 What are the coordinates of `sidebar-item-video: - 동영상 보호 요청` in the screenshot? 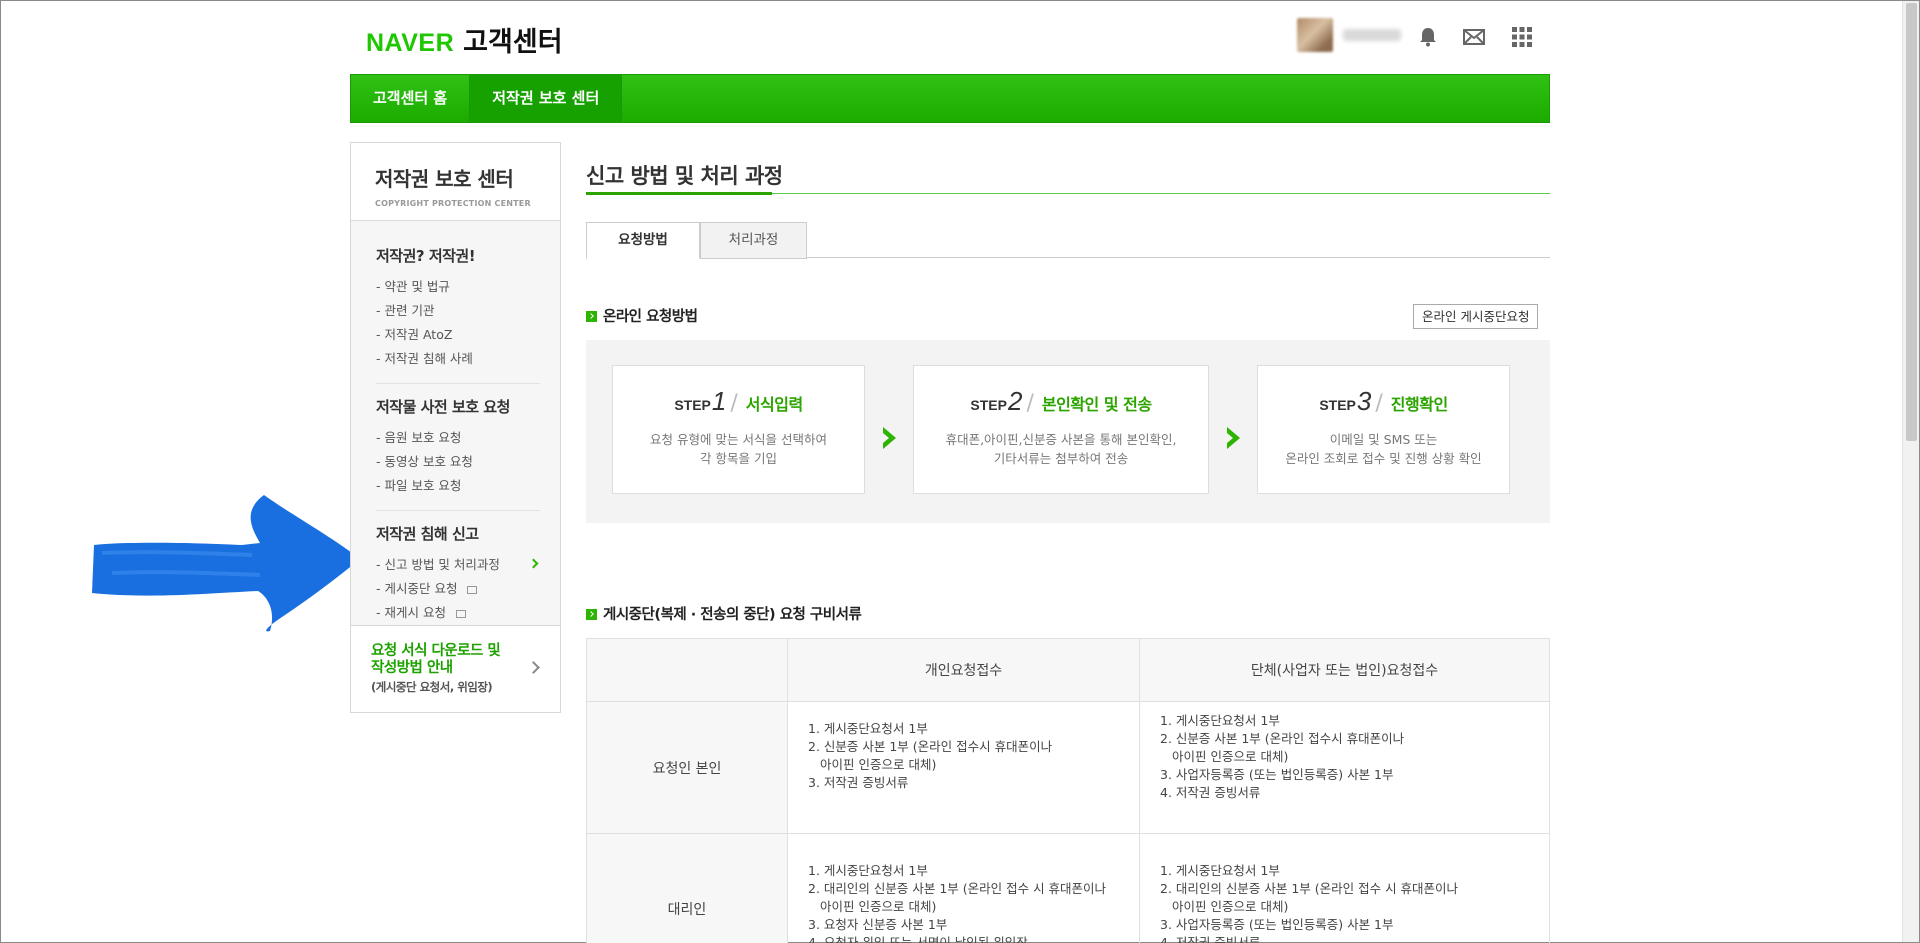 It's located at (458, 462).